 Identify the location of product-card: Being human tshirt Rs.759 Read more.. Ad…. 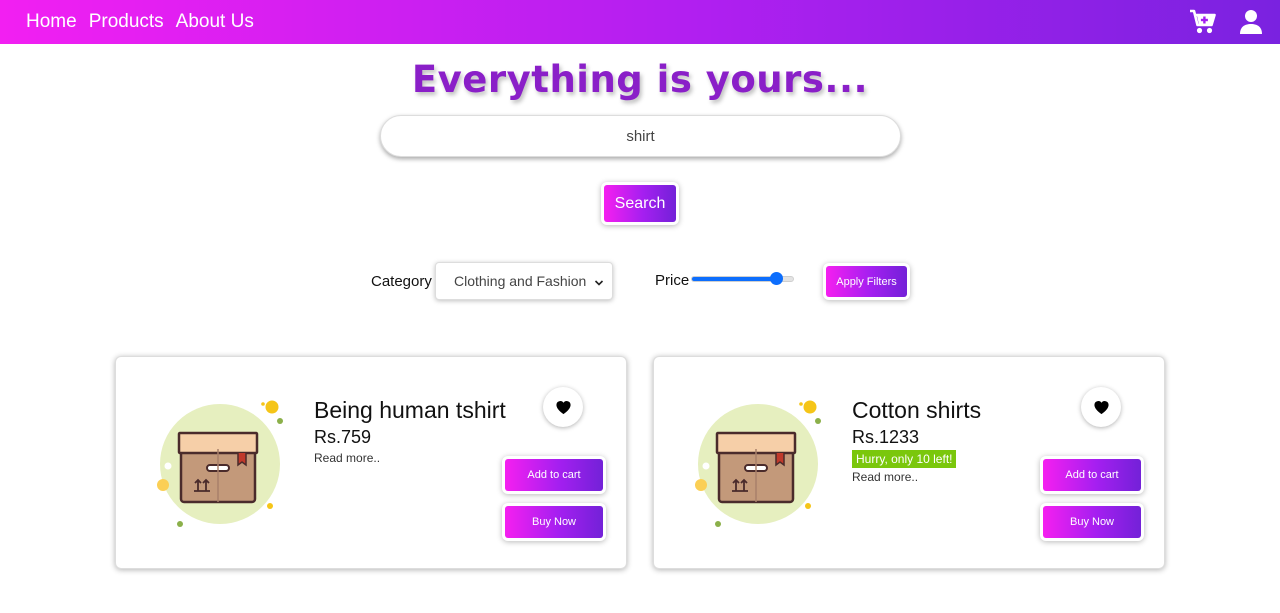
(371, 462).